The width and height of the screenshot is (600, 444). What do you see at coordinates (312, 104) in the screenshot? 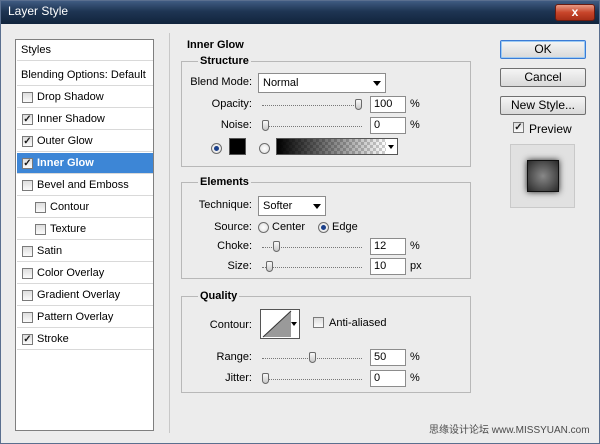
I see `opacity-slider` at bounding box center [312, 104].